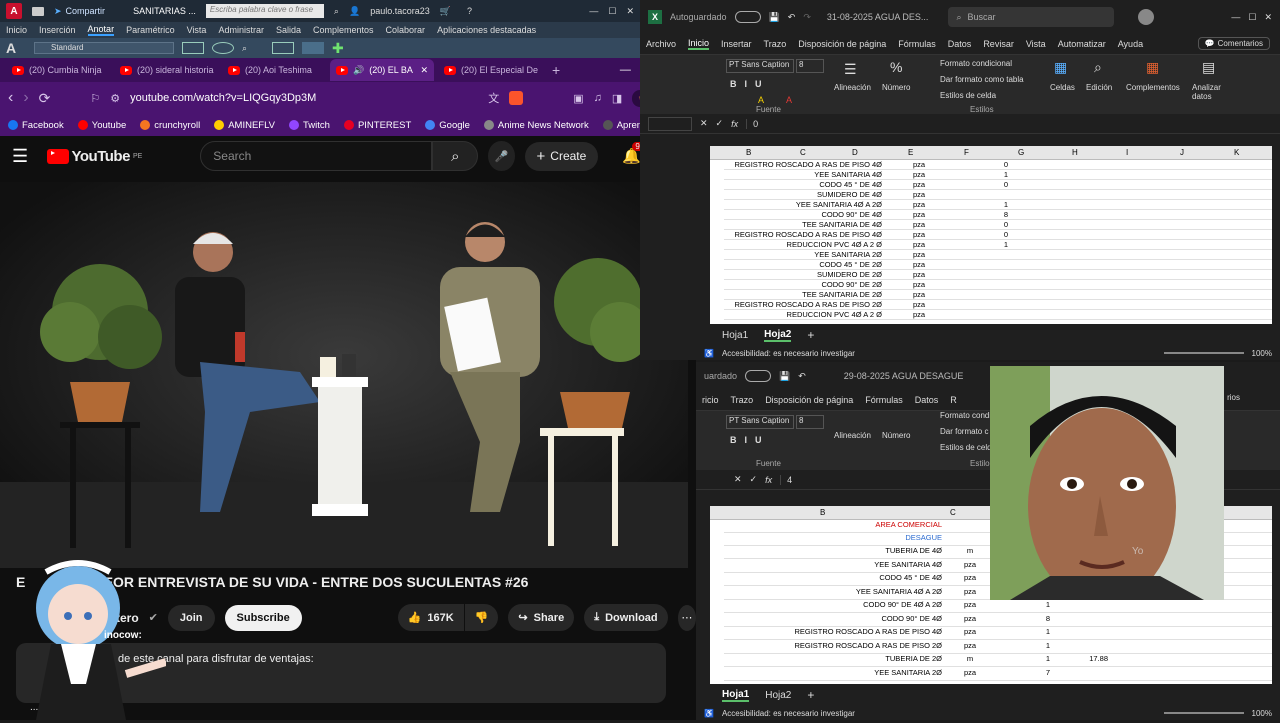 This screenshot has width=1280, height=723. Describe the element at coordinates (998, 606) in the screenshot. I see `table-row: CODO 90° DE 4Ø A 2Ø pza 1` at that location.